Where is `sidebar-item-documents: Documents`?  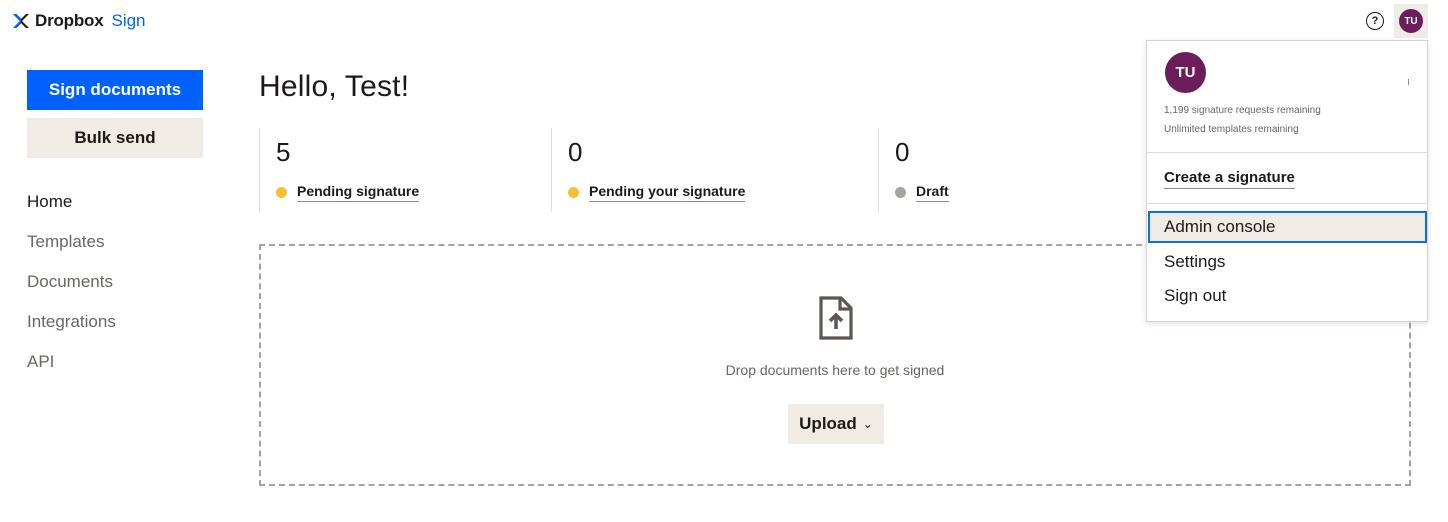 sidebar-item-documents: Documents is located at coordinates (71, 290).